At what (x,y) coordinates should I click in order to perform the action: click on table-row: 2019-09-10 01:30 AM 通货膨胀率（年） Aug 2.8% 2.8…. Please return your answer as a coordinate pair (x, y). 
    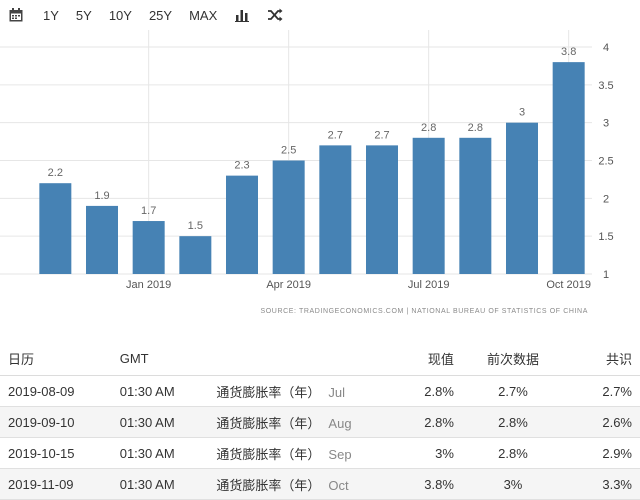
    Looking at the image, I should click on (320, 422).